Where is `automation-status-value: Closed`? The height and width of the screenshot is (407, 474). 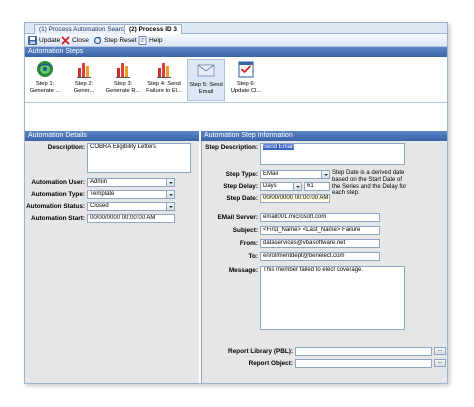
automation-status-value: Closed is located at coordinates (99, 206).